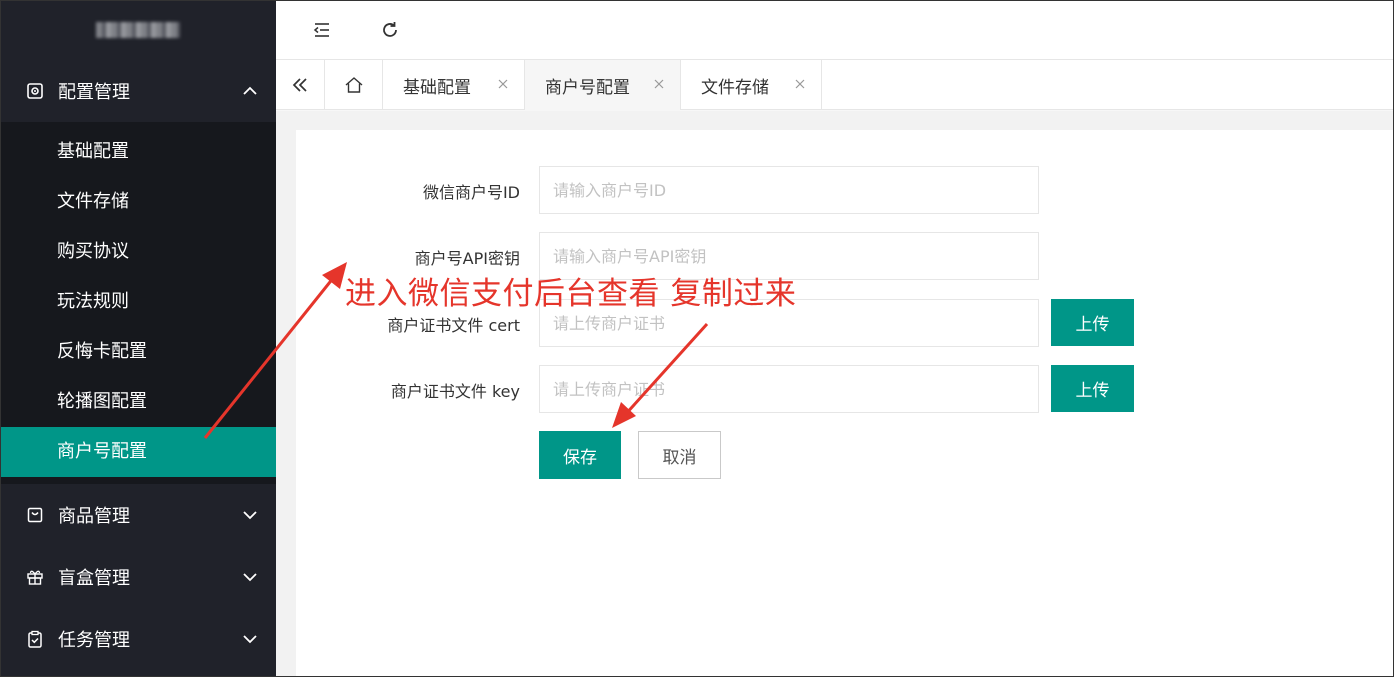 The width and height of the screenshot is (1394, 677). What do you see at coordinates (94, 516) in the screenshot?
I see `sidebar-group-label: 商品管理` at bounding box center [94, 516].